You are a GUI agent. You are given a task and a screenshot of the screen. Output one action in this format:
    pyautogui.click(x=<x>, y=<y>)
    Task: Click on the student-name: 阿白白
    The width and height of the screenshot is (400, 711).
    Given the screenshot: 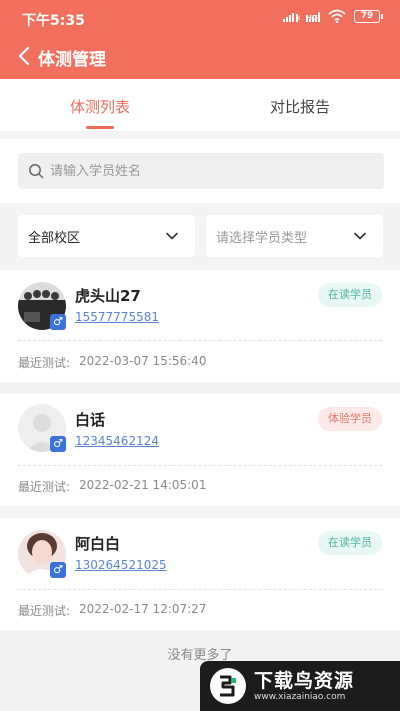 What is the action you would take?
    pyautogui.click(x=98, y=544)
    